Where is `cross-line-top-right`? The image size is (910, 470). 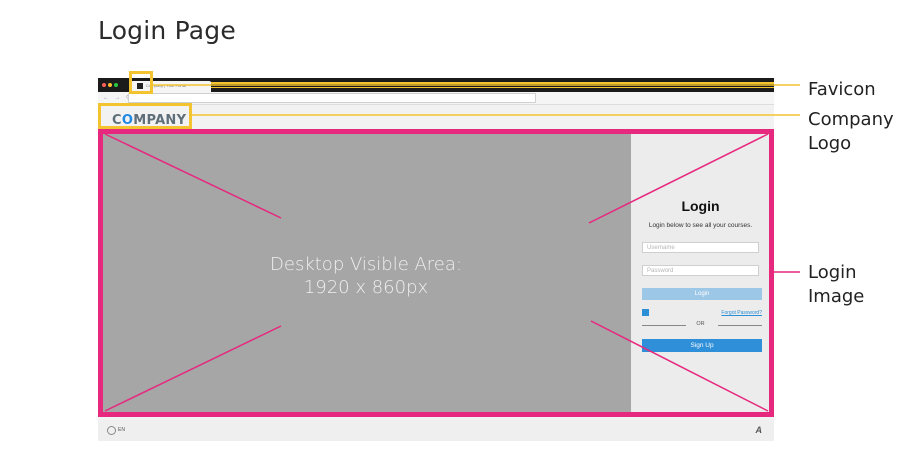 cross-line-top-right is located at coordinates (678, 178).